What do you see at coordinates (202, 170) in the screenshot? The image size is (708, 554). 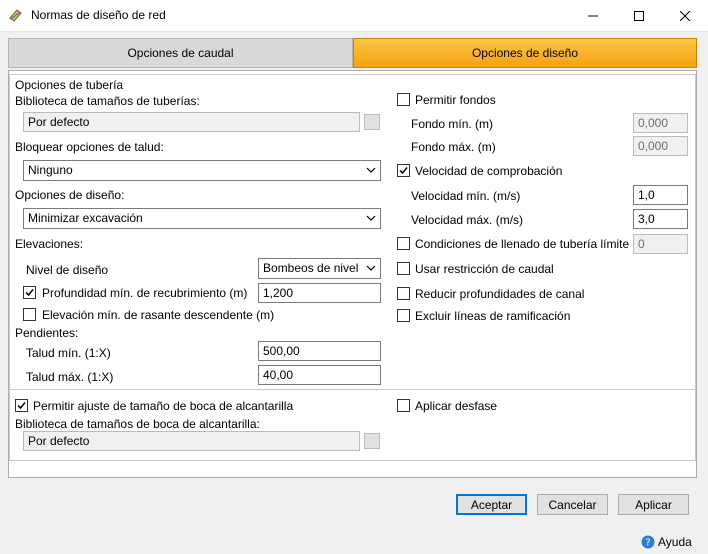 I see `slope-lock-dropdown: Ninguno` at bounding box center [202, 170].